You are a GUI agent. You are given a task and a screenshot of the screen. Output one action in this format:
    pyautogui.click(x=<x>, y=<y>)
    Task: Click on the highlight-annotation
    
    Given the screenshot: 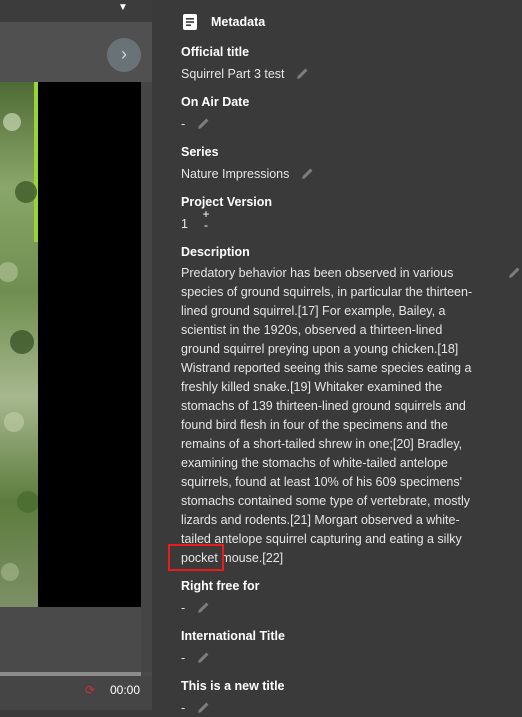 What is the action you would take?
    pyautogui.click(x=196, y=557)
    